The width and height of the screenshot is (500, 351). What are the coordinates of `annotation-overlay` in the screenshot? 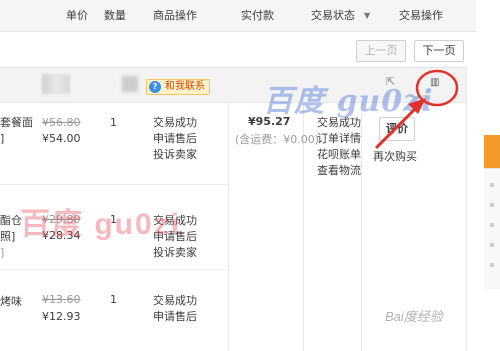 It's located at (416, 109).